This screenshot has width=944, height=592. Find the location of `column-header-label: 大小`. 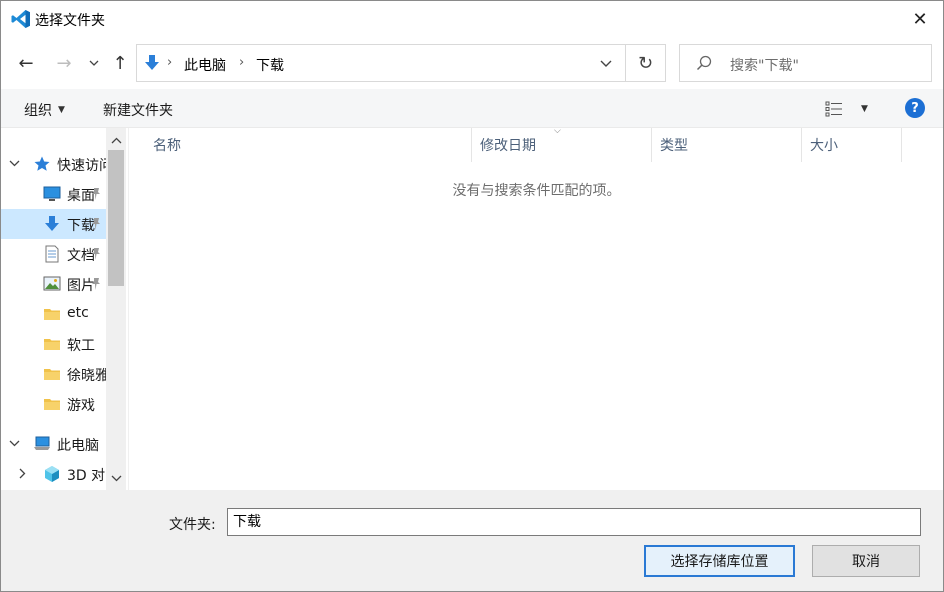

column-header-label: 大小 is located at coordinates (824, 146).